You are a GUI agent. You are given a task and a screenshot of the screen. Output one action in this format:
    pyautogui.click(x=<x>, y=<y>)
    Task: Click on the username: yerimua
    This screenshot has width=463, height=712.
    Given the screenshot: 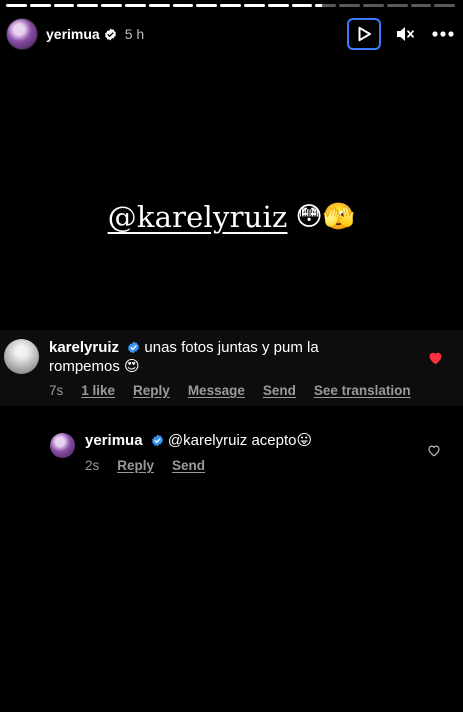 What is the action you would take?
    pyautogui.click(x=73, y=34)
    